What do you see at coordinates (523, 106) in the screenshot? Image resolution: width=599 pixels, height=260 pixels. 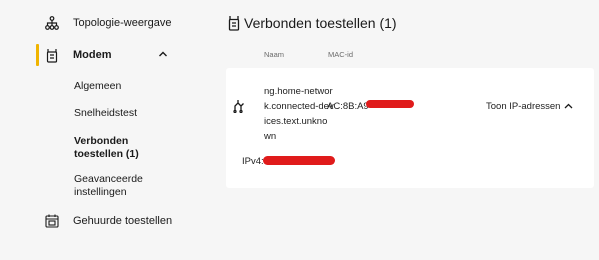 I see `show-ip-addresses-button: Toon IP-adressen` at bounding box center [523, 106].